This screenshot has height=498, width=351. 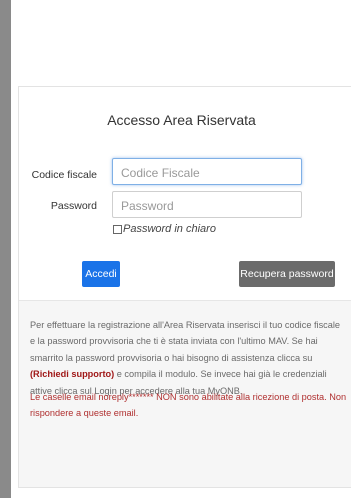 I want to click on show-password-row: Password in chiaro, so click(x=164, y=229).